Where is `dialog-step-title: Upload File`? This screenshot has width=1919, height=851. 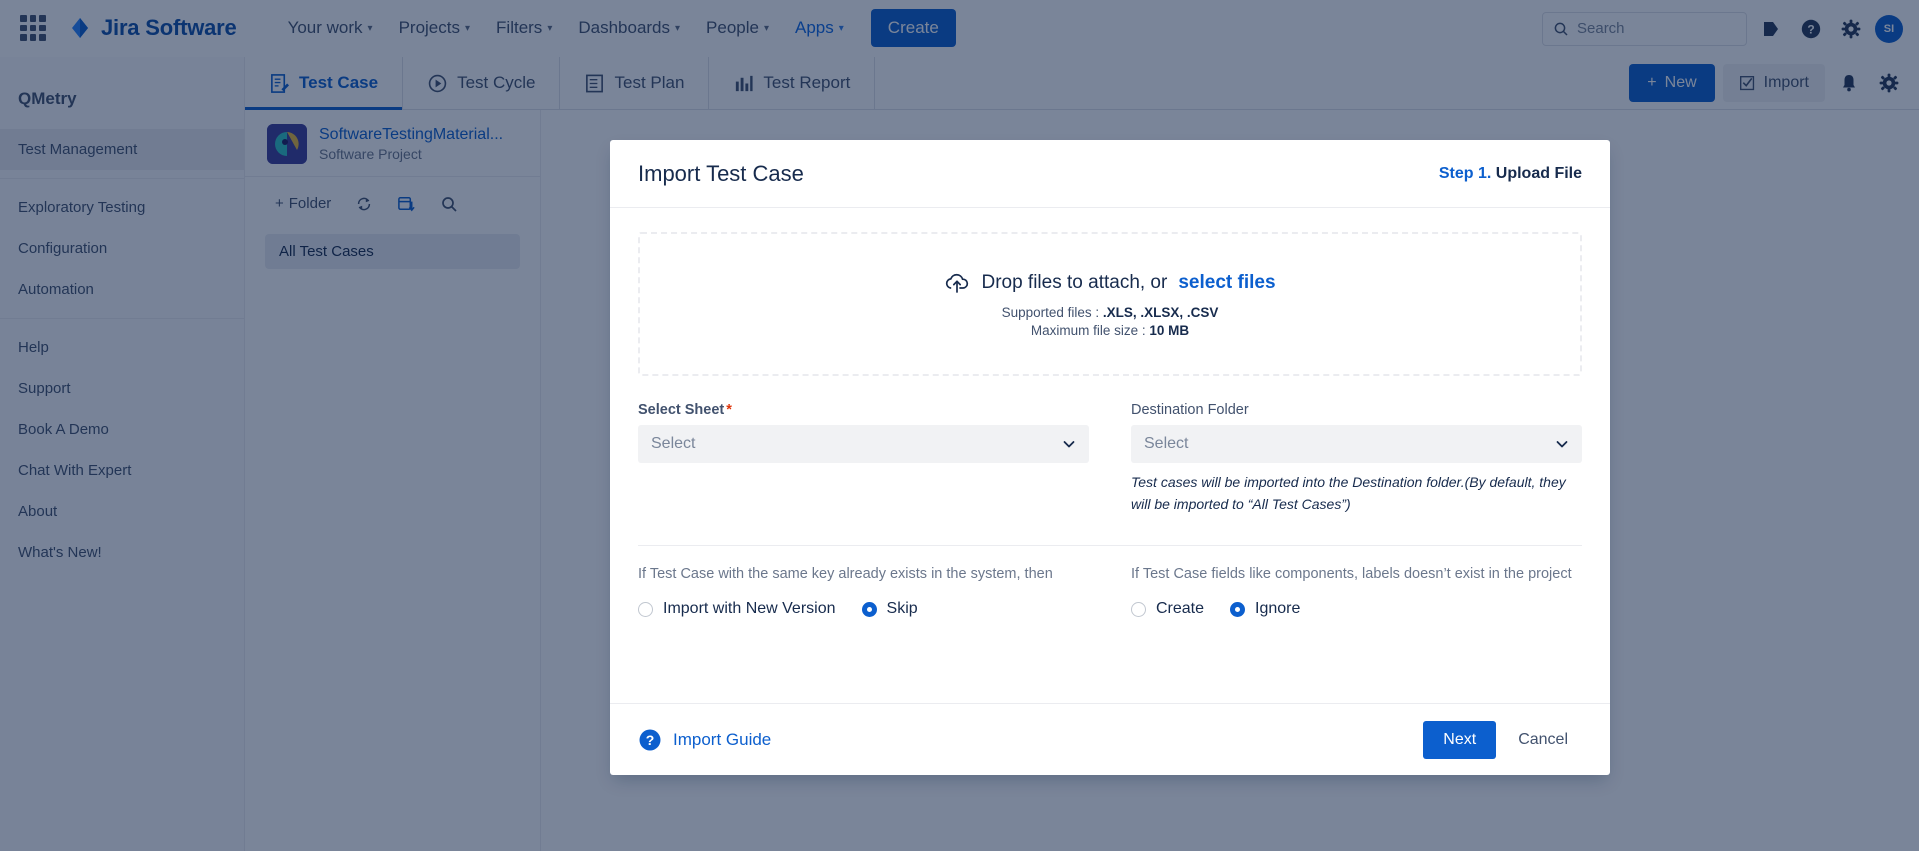 dialog-step-title: Upload File is located at coordinates (1536, 173).